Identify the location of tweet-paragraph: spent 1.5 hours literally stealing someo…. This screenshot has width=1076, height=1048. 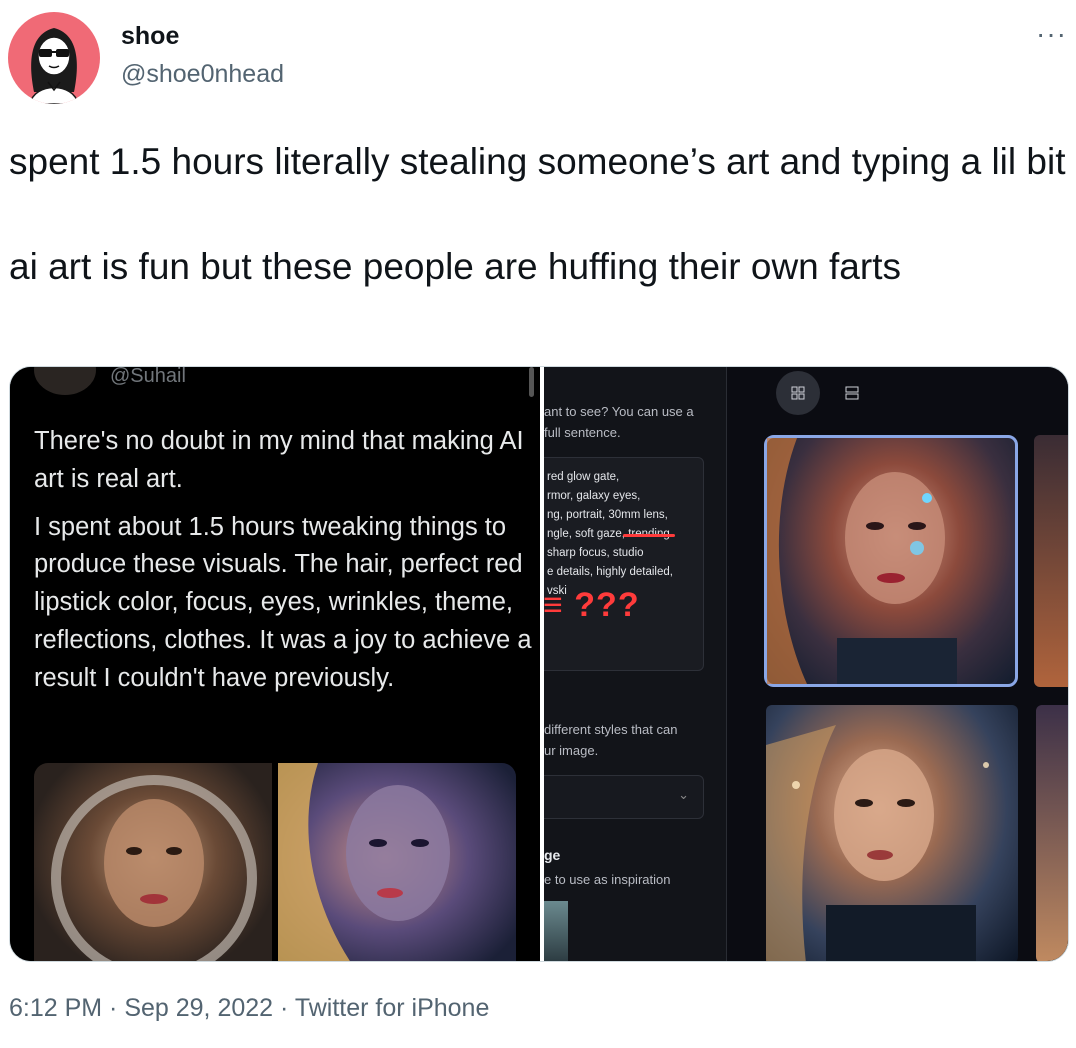
(537, 161).